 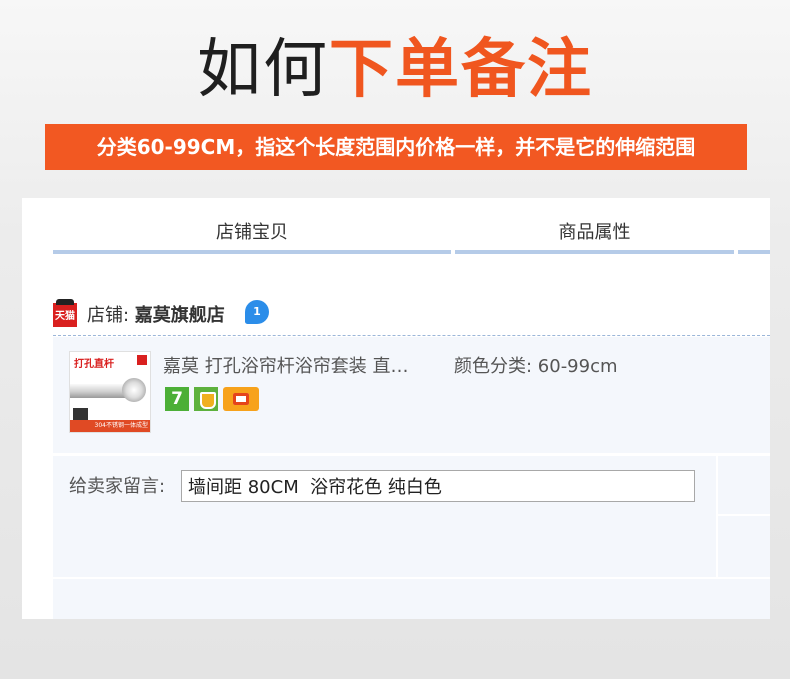 I want to click on memo-divider-vertical, so click(x=717, y=516).